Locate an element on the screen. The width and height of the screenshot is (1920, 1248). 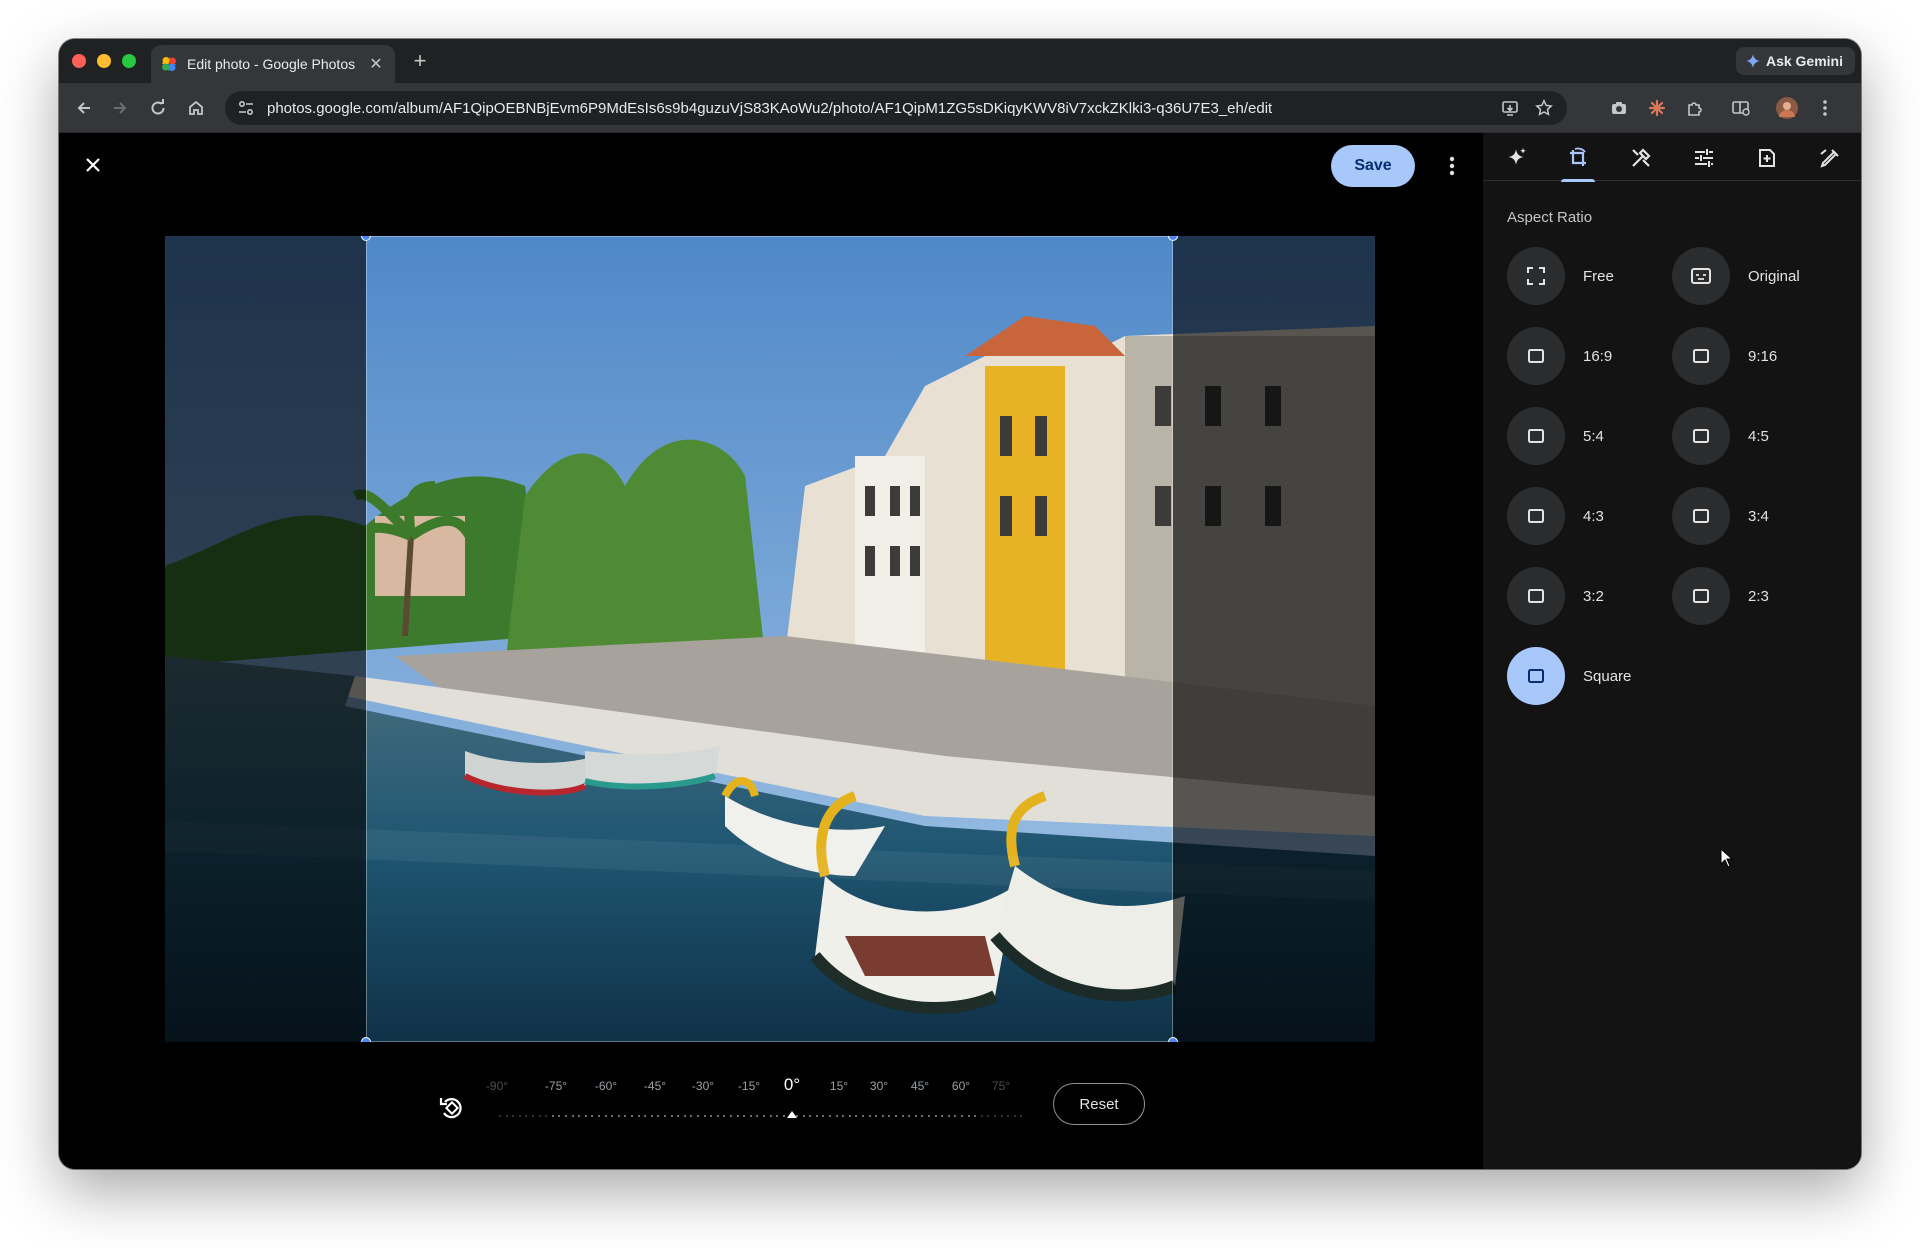
crop-mask-right is located at coordinates (1274, 639).